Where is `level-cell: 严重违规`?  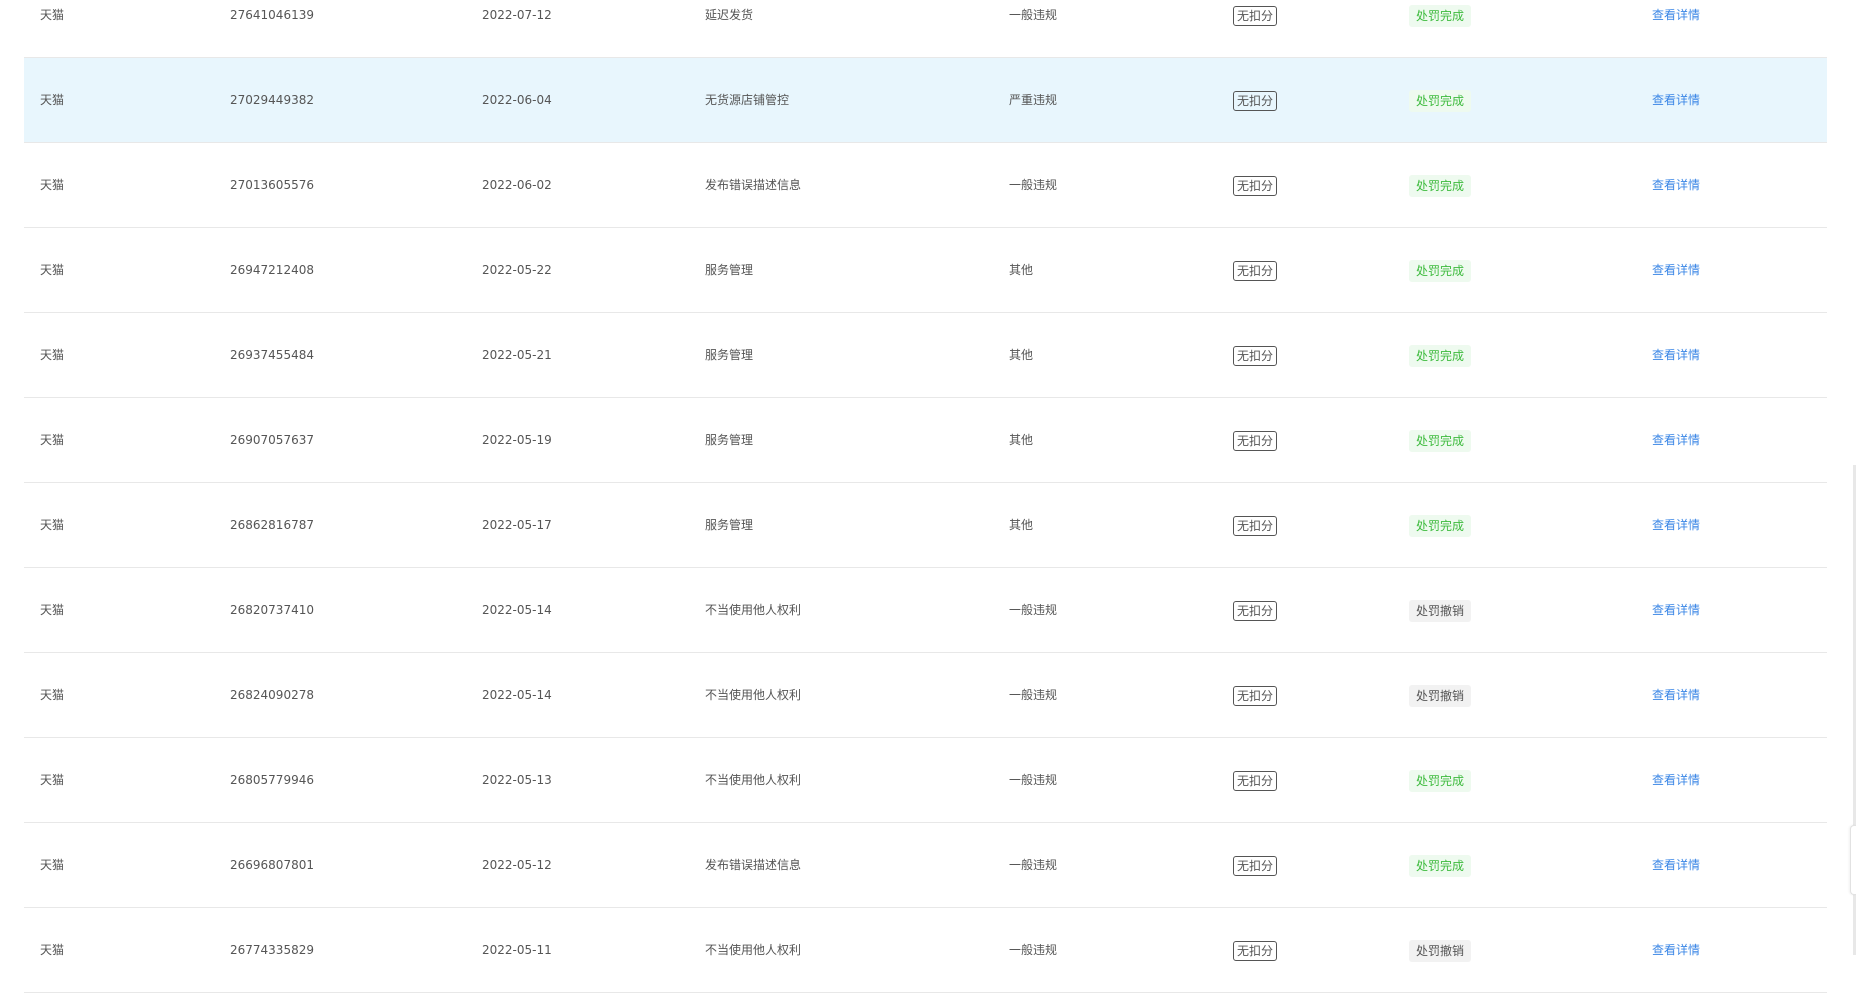 level-cell: 严重违规 is located at coordinates (1033, 100).